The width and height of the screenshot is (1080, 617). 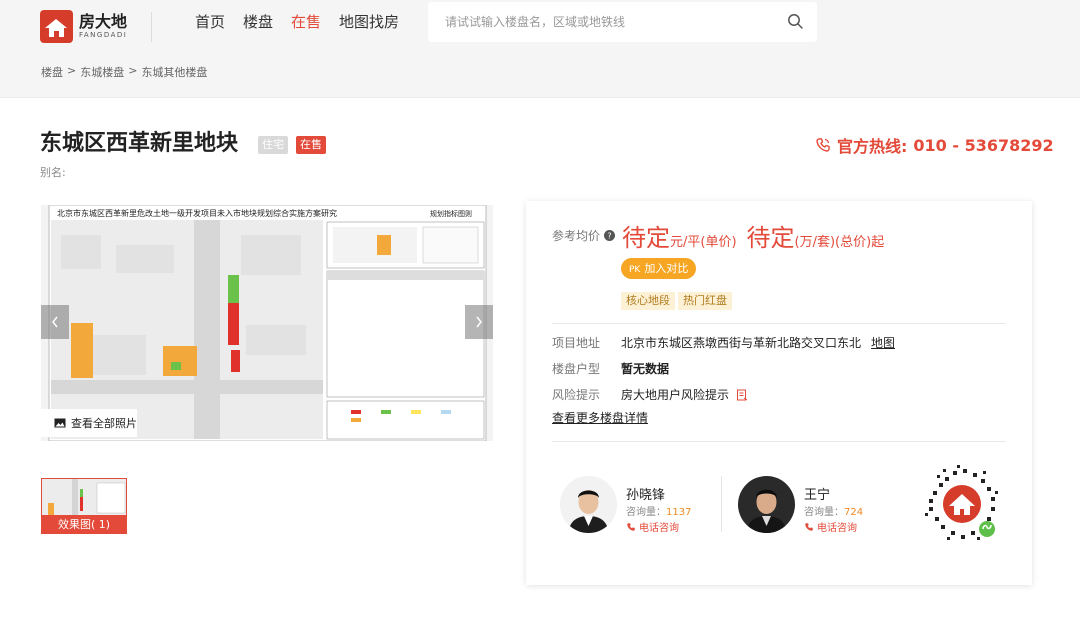 I want to click on info-value: 北京市东城区燕墩西街与革新北路交叉口东北 地图, so click(x=758, y=342).